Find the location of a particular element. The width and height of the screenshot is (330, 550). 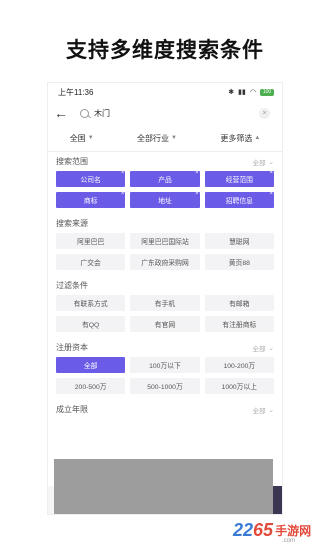

source-chip: 阿里巴巴国际站 is located at coordinates (165, 241).